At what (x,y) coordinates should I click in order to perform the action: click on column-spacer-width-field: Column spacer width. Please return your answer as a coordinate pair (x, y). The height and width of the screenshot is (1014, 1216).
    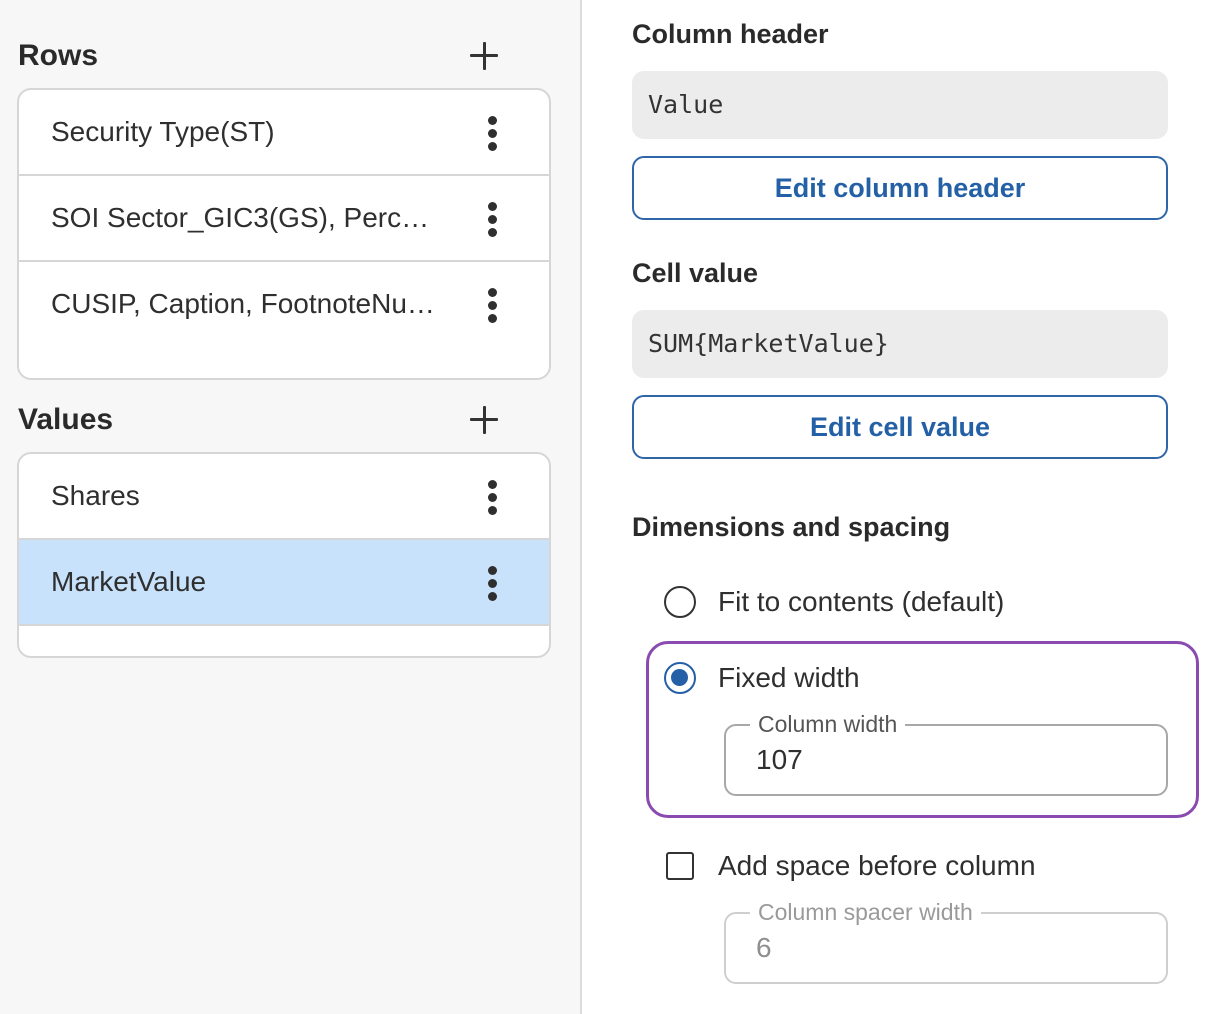
    Looking at the image, I should click on (946, 941).